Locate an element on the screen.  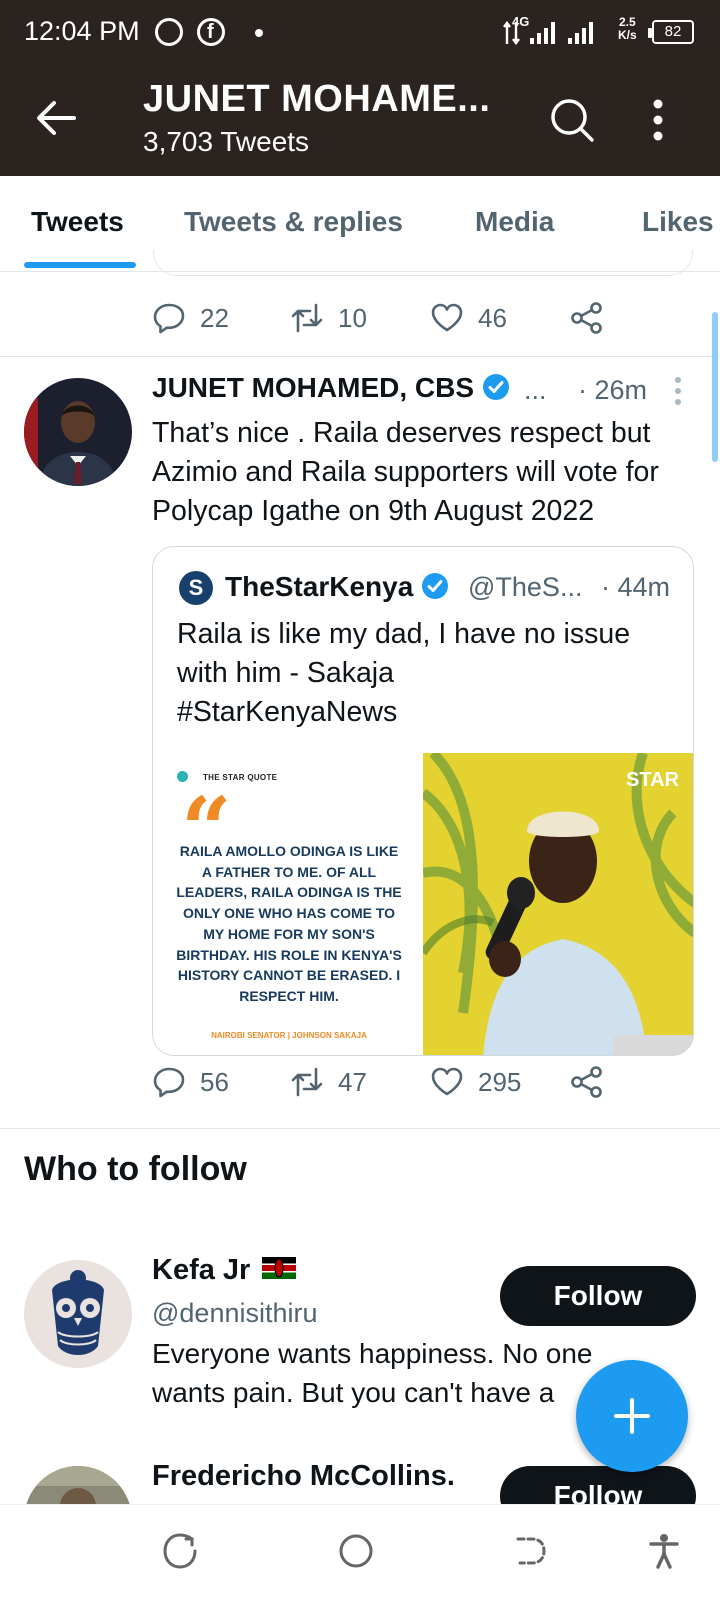
quoted-time: · 44m is located at coordinates (636, 587).